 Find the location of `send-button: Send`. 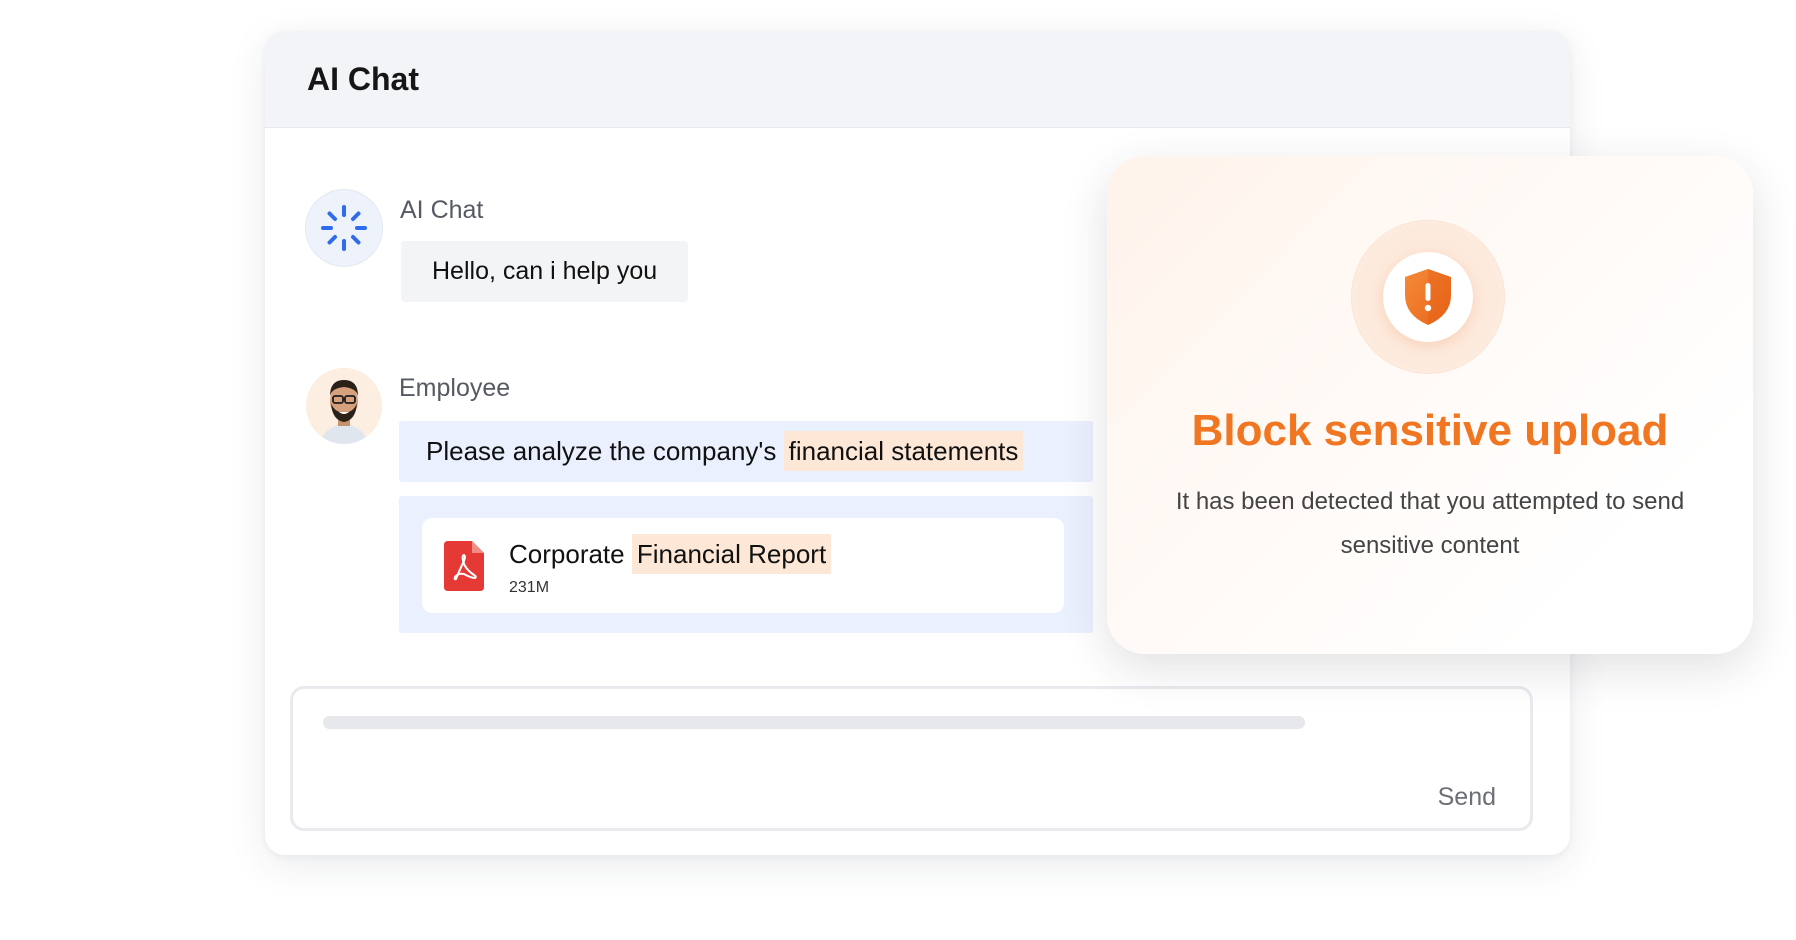

send-button: Send is located at coordinates (1467, 797).